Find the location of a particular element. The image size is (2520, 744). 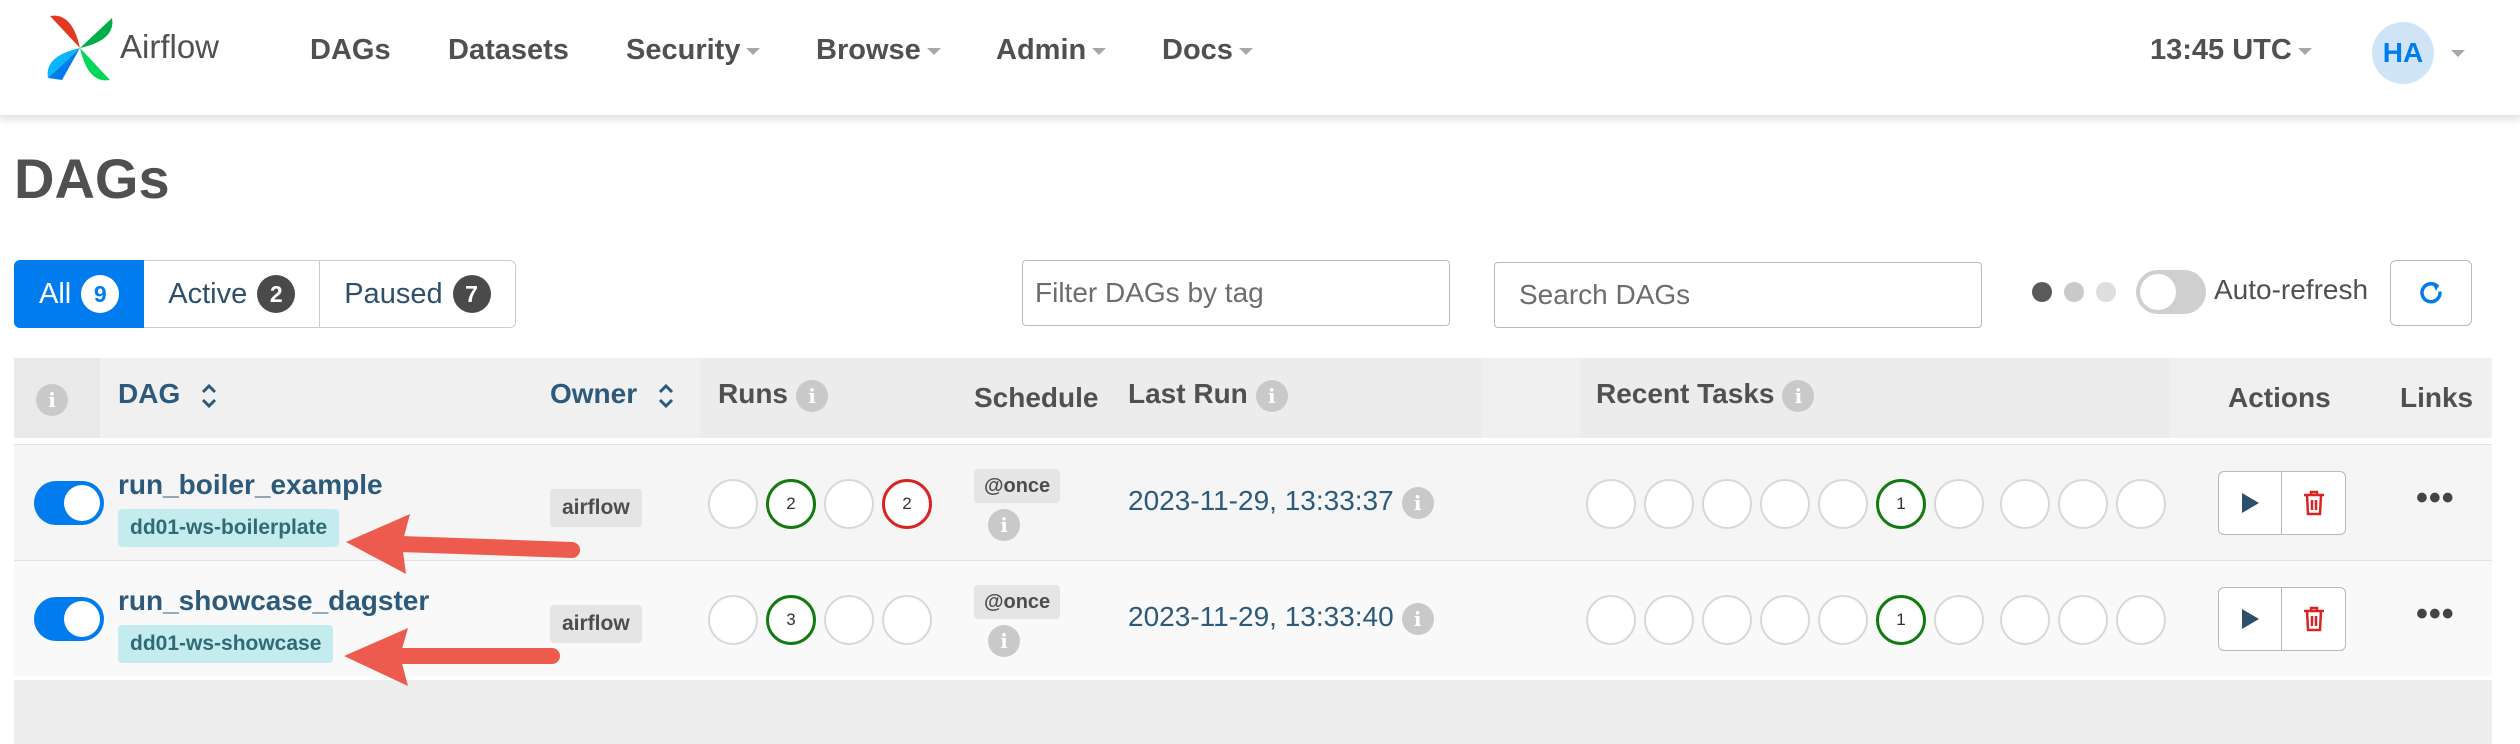

run-state-success: 2 is located at coordinates (791, 504).